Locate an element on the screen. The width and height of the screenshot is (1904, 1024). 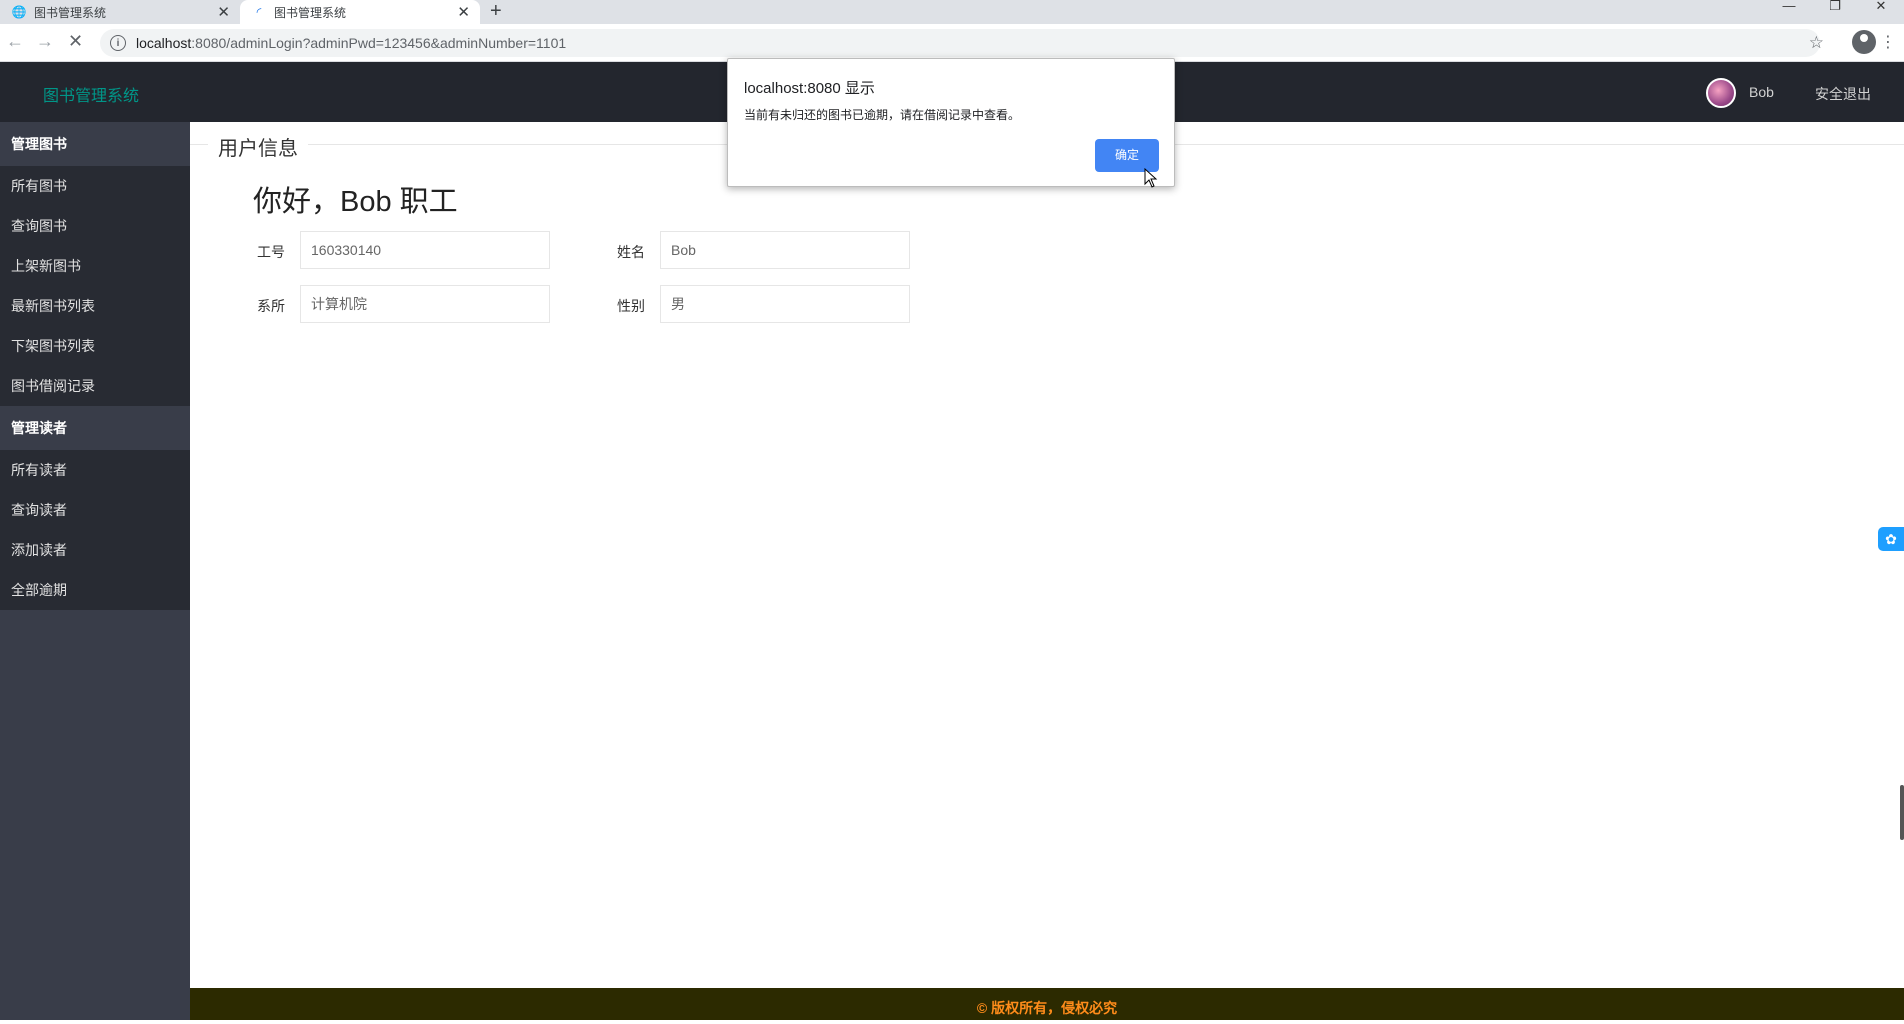
browser-tab-2: ◜ 图书管理系统 ✕ is located at coordinates (360, 12).